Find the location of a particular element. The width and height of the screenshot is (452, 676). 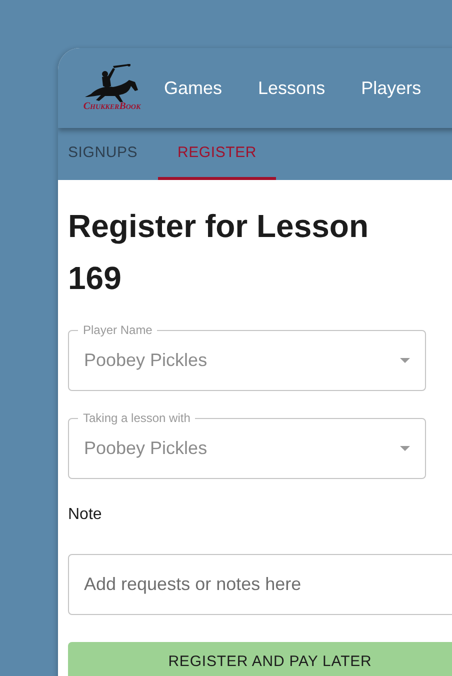

nav-link: Lessons is located at coordinates (292, 88).